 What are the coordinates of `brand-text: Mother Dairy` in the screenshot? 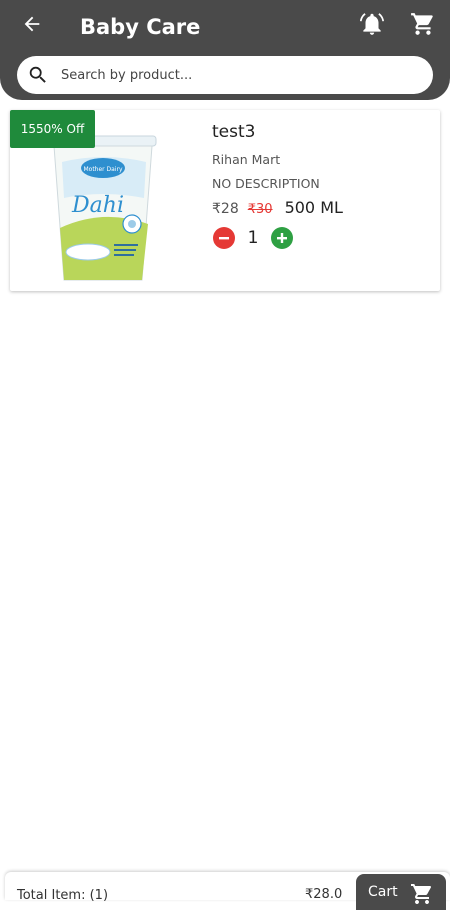 It's located at (102, 169).